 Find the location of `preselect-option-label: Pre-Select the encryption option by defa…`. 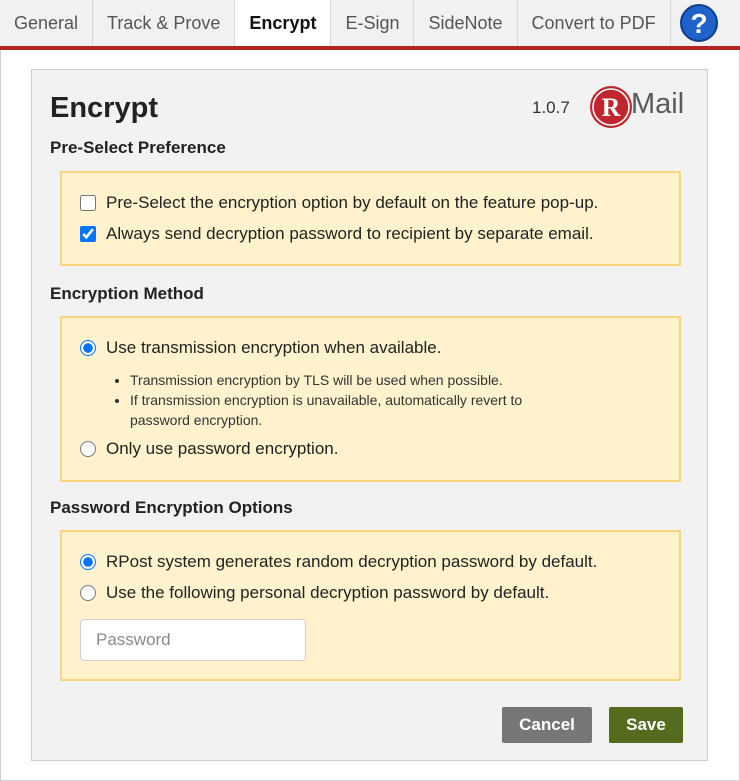

preselect-option-label: Pre-Select the encryption option by defa… is located at coordinates (352, 202).